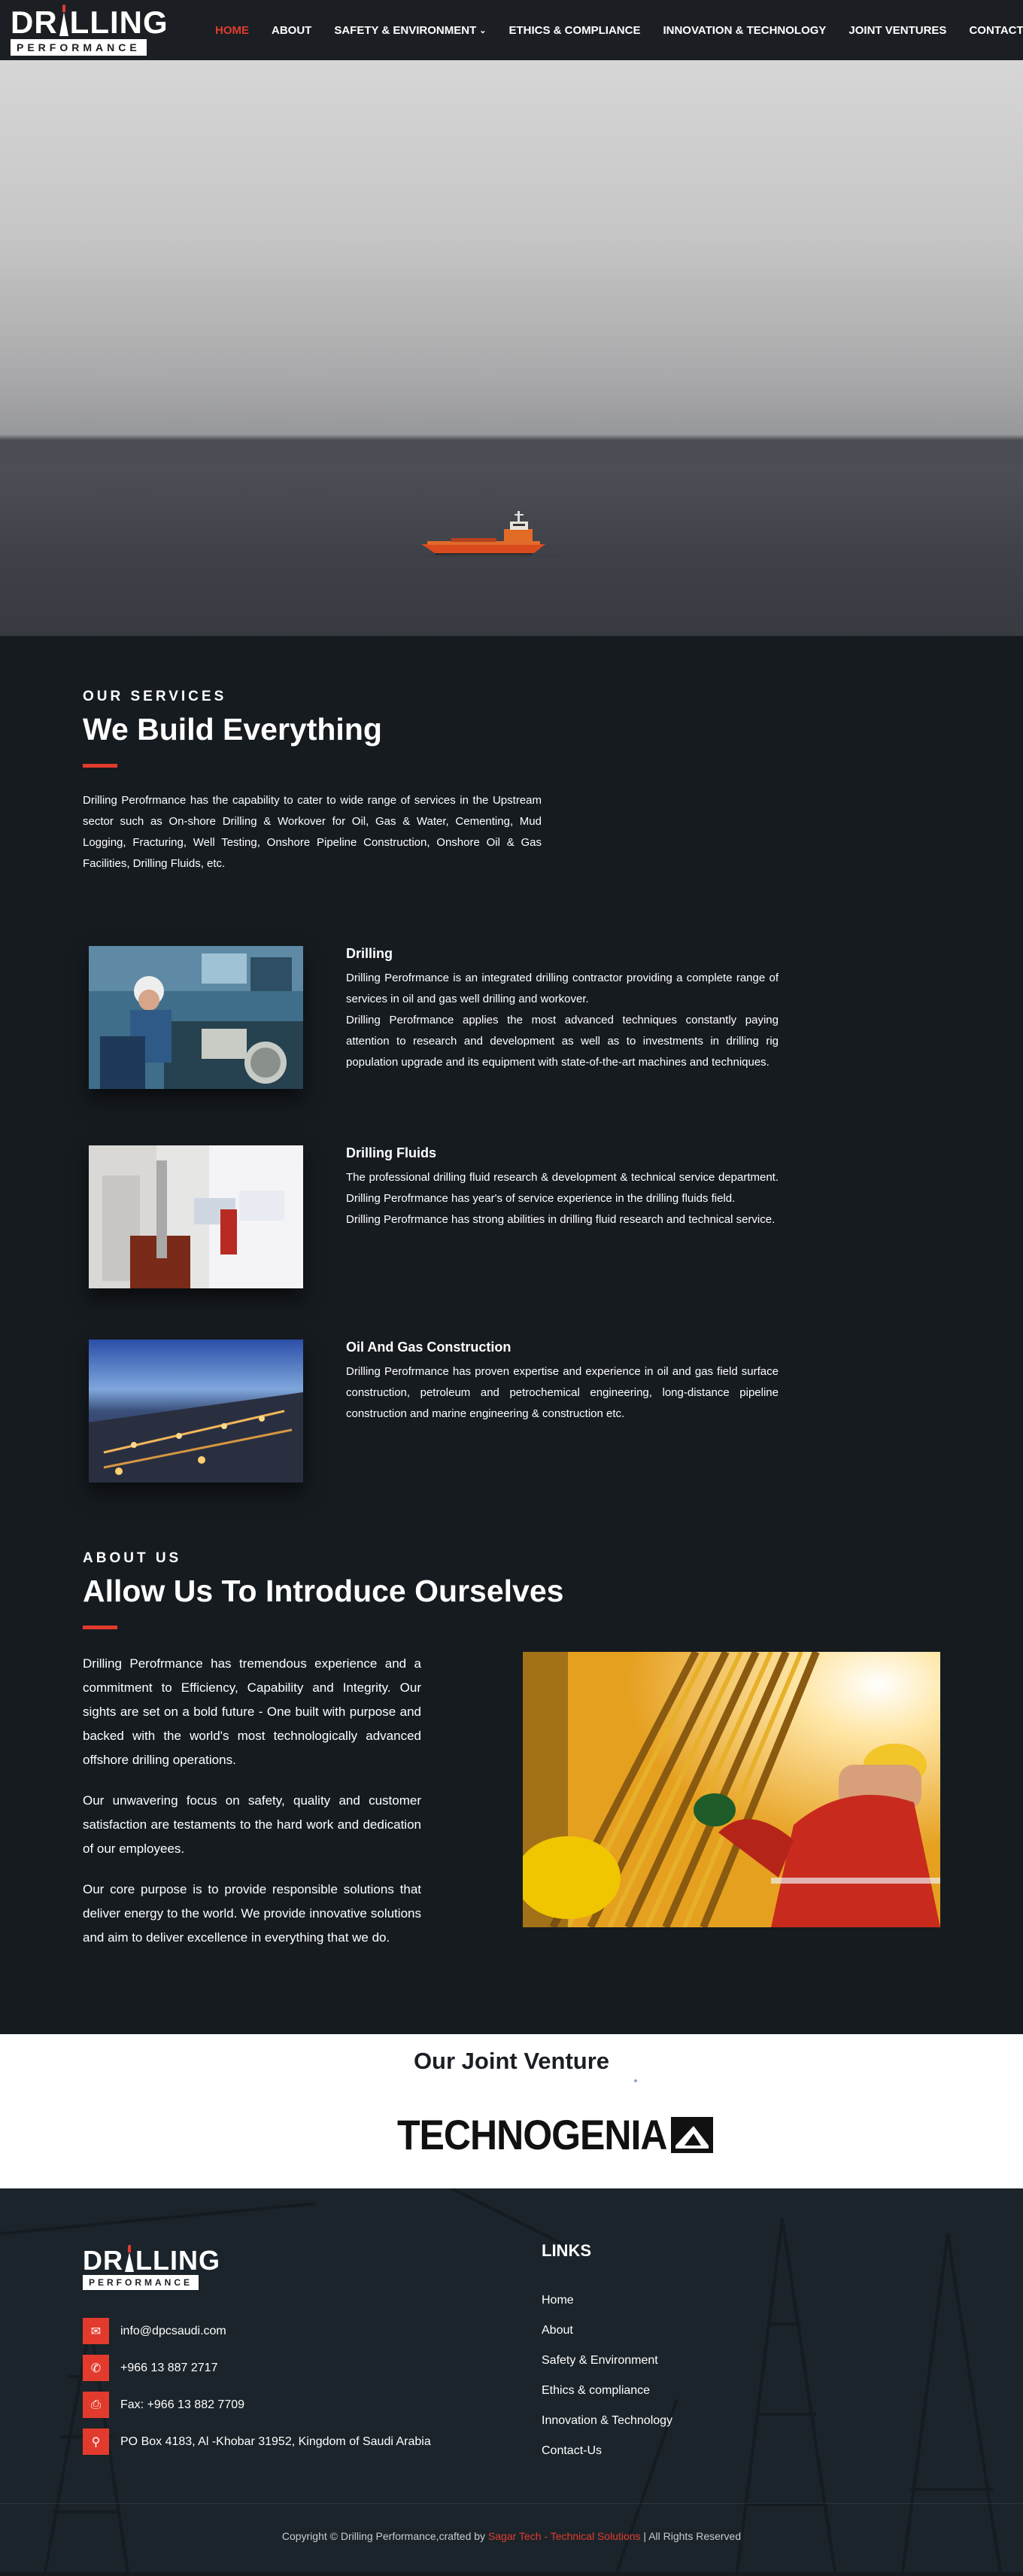 The image size is (1023, 2576). What do you see at coordinates (692, 2135) in the screenshot?
I see `technogenia-mark-icon` at bounding box center [692, 2135].